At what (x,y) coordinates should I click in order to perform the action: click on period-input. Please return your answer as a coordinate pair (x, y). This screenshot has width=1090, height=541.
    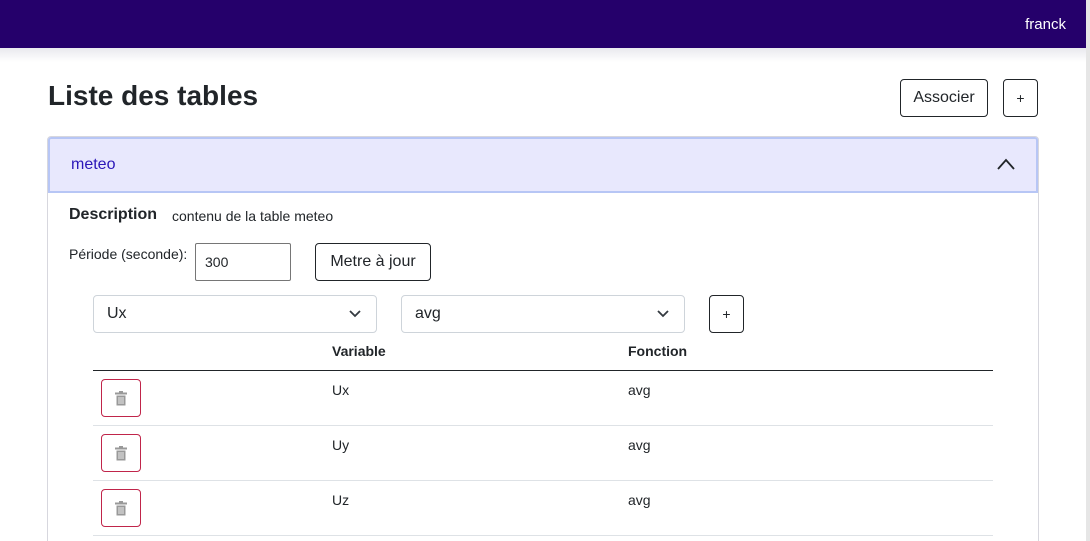
    Looking at the image, I should click on (243, 262).